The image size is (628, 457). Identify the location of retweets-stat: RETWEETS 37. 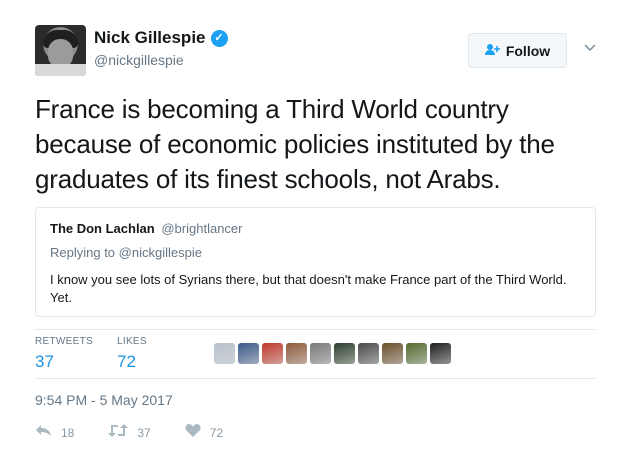
(64, 354).